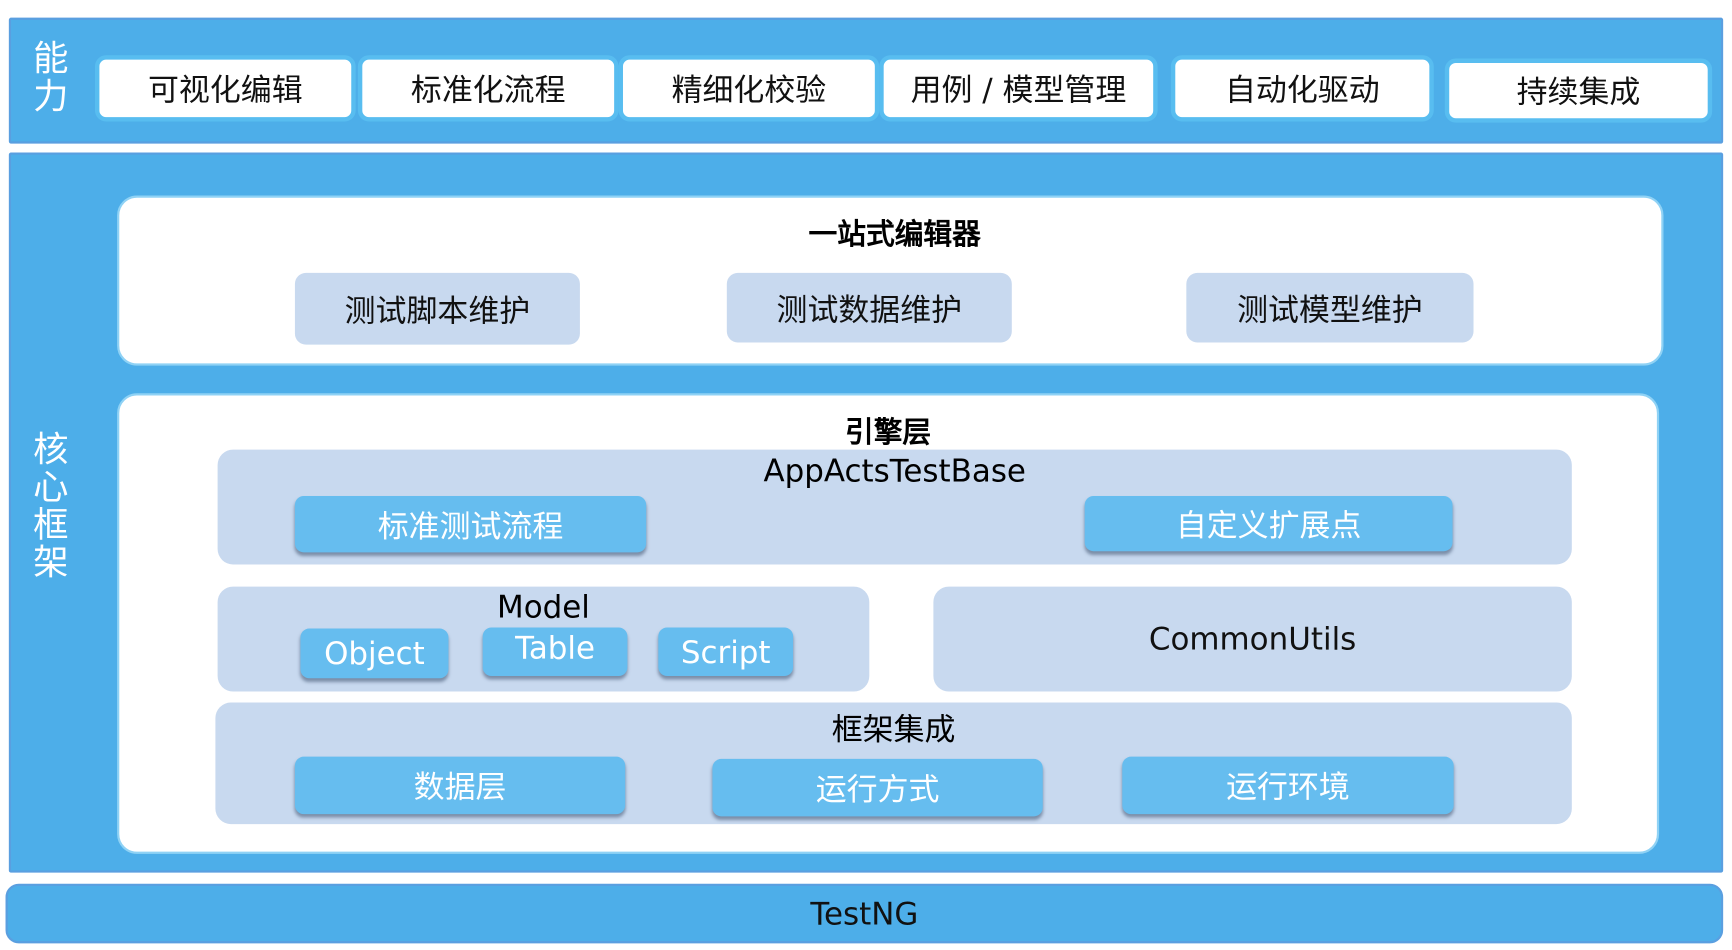  I want to click on model-title: Model, so click(543, 607).